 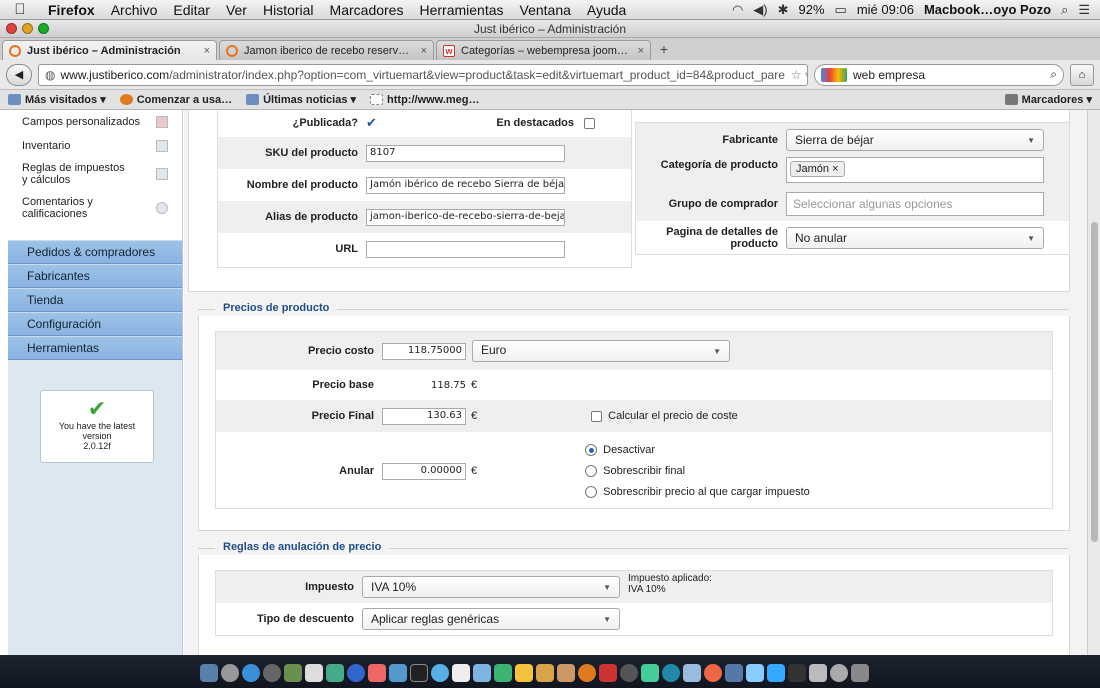 What do you see at coordinates (95, 300) in the screenshot?
I see `sidebar-item-tienda: Tienda` at bounding box center [95, 300].